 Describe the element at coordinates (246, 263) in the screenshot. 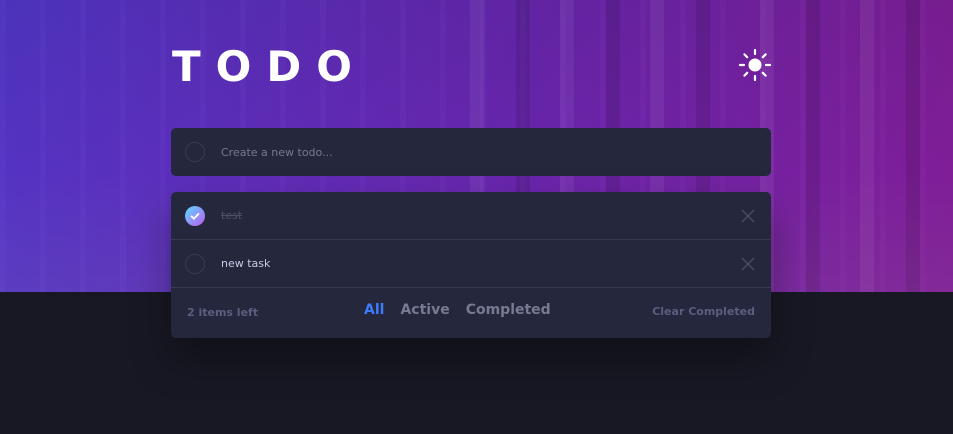

I see `todo-text: new task` at that location.